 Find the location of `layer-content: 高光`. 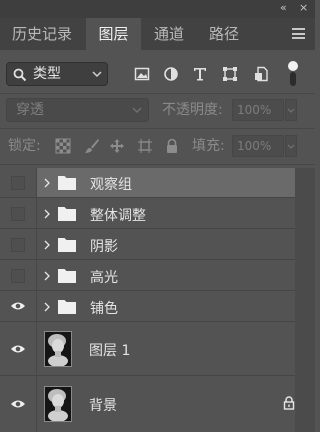

layer-content: 高光 is located at coordinates (176, 275).